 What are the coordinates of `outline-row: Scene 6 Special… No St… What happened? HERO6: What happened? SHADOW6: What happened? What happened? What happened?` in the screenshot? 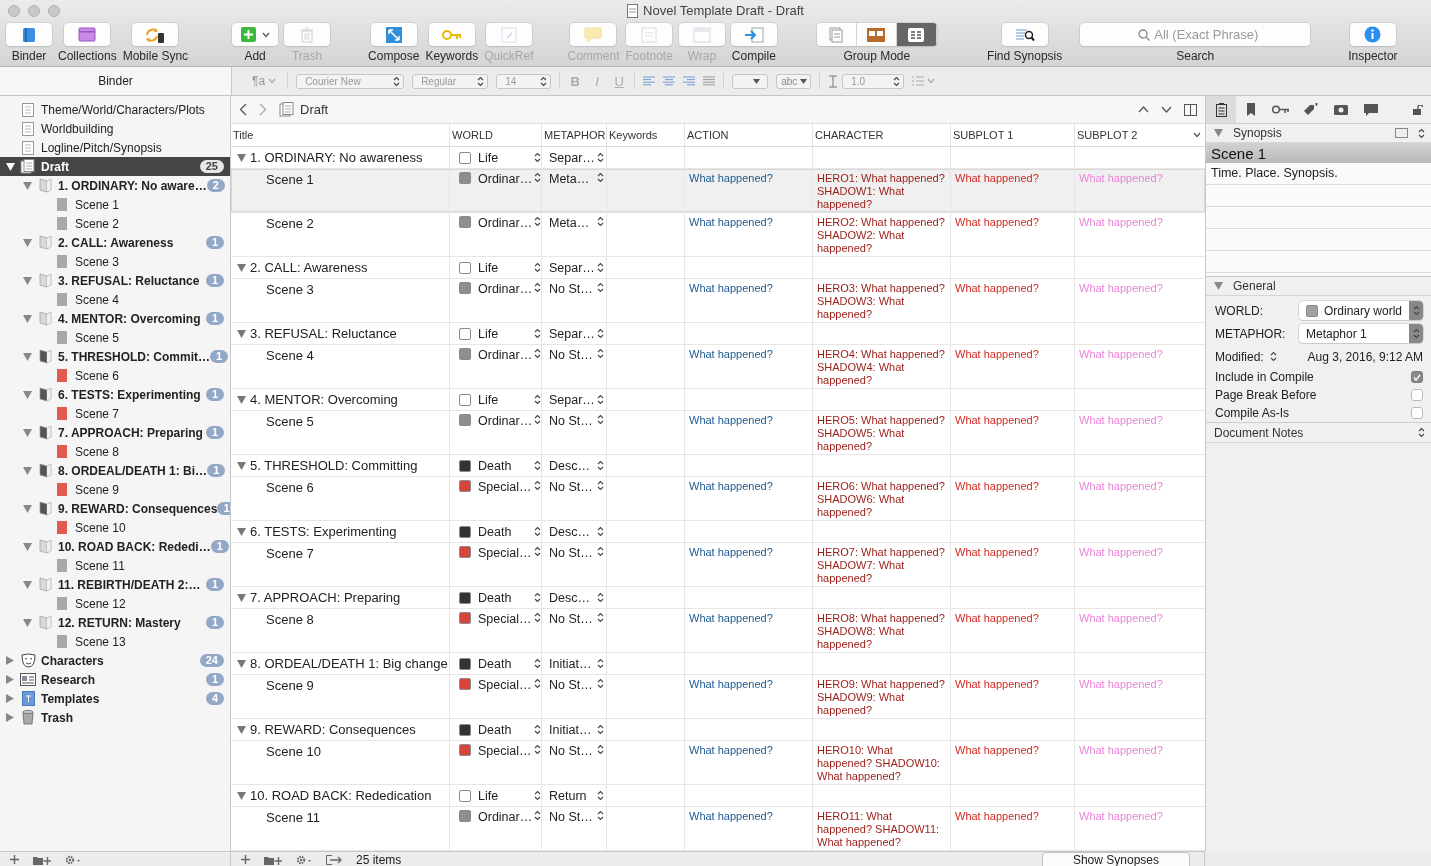 It's located at (718, 499).